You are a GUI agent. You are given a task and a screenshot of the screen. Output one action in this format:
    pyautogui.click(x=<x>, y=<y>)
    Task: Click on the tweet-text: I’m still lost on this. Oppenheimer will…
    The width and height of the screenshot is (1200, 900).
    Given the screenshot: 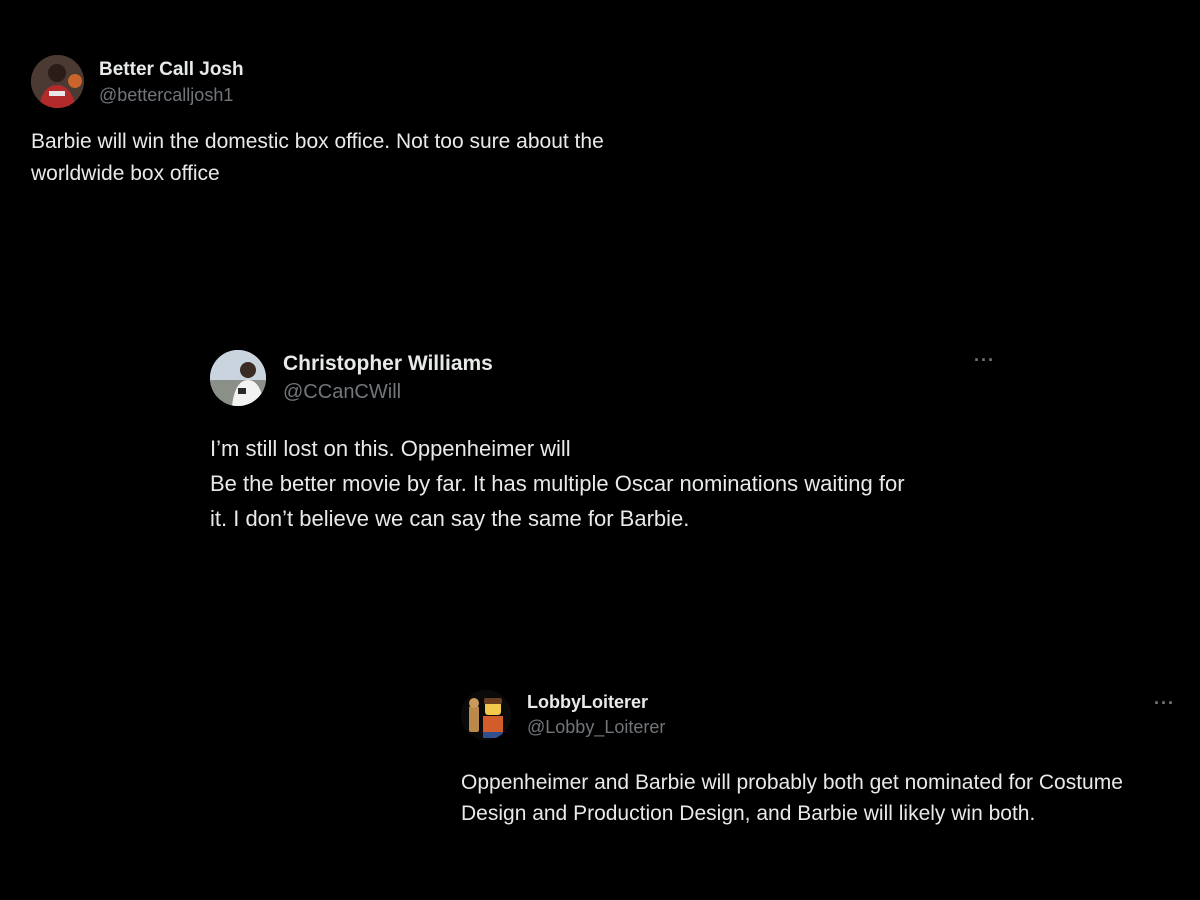 What is the action you would take?
    pyautogui.click(x=557, y=483)
    